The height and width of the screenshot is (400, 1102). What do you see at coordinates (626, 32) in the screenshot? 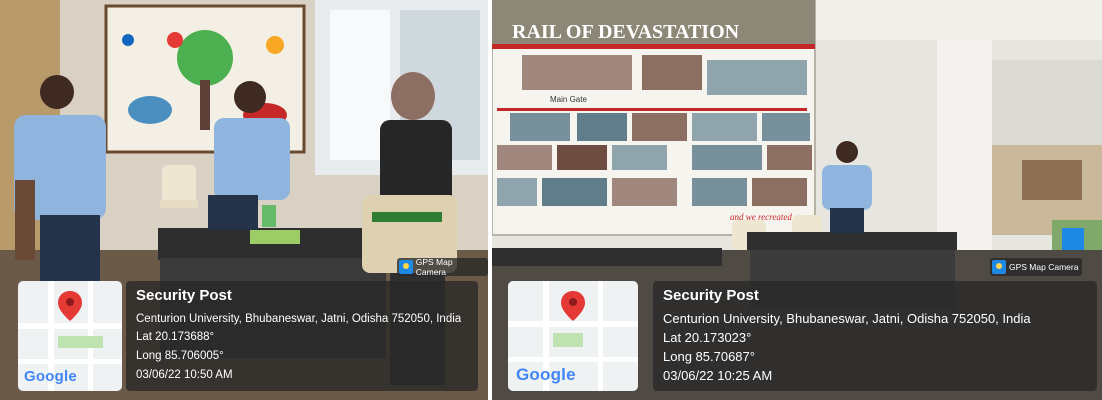
I see `mural-banner-text: RAIL OF DEVASTATION` at bounding box center [626, 32].